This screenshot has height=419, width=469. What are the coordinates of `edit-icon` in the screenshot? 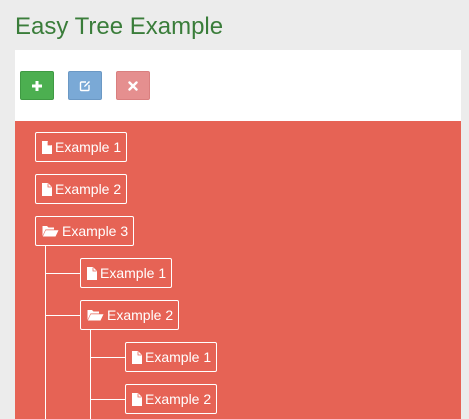 It's located at (84, 85).